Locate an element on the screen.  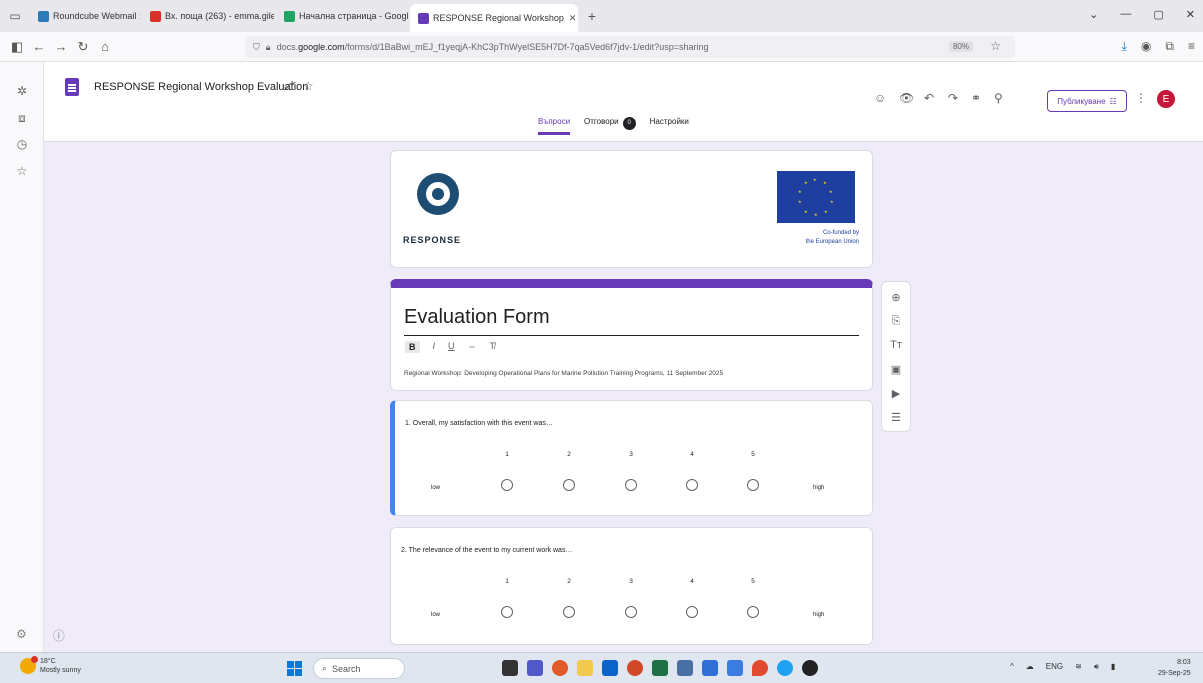
home-icon: ⌂ is located at coordinates (105, 46).